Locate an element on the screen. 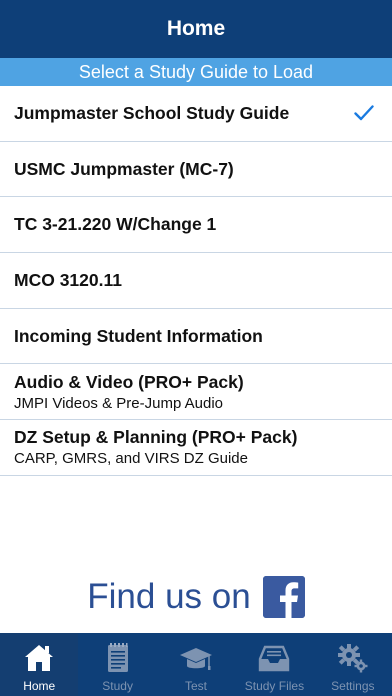  tab-test: Test is located at coordinates (196, 664).